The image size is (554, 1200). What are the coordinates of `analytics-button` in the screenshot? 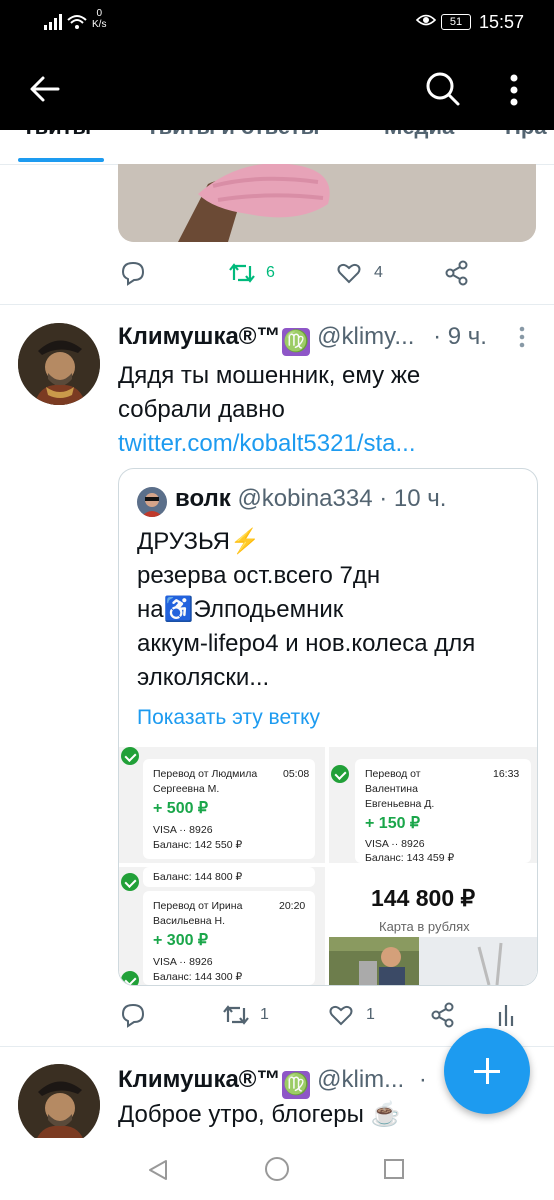 It's located at (506, 1015).